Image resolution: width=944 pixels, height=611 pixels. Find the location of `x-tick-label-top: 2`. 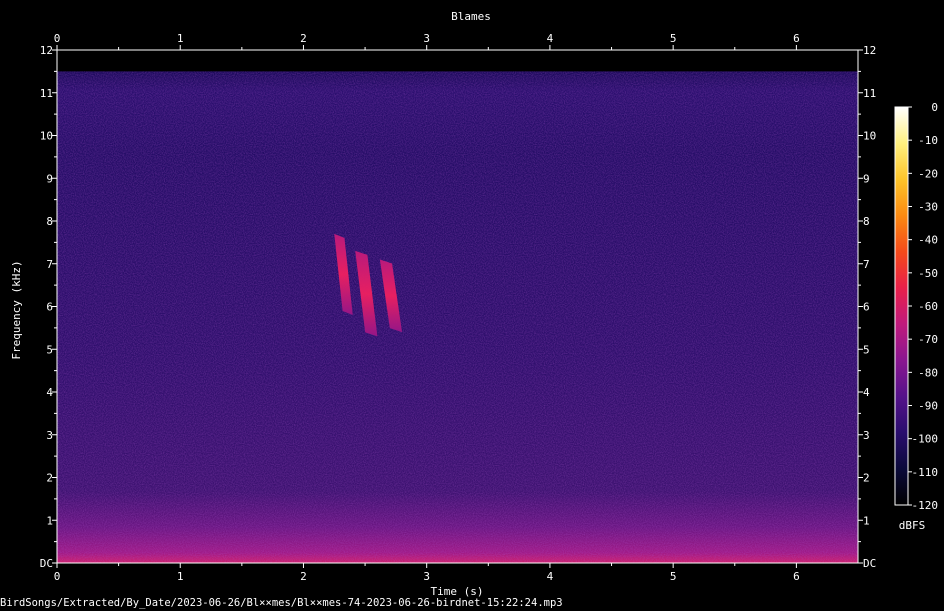

x-tick-label-top: 2 is located at coordinates (303, 38).